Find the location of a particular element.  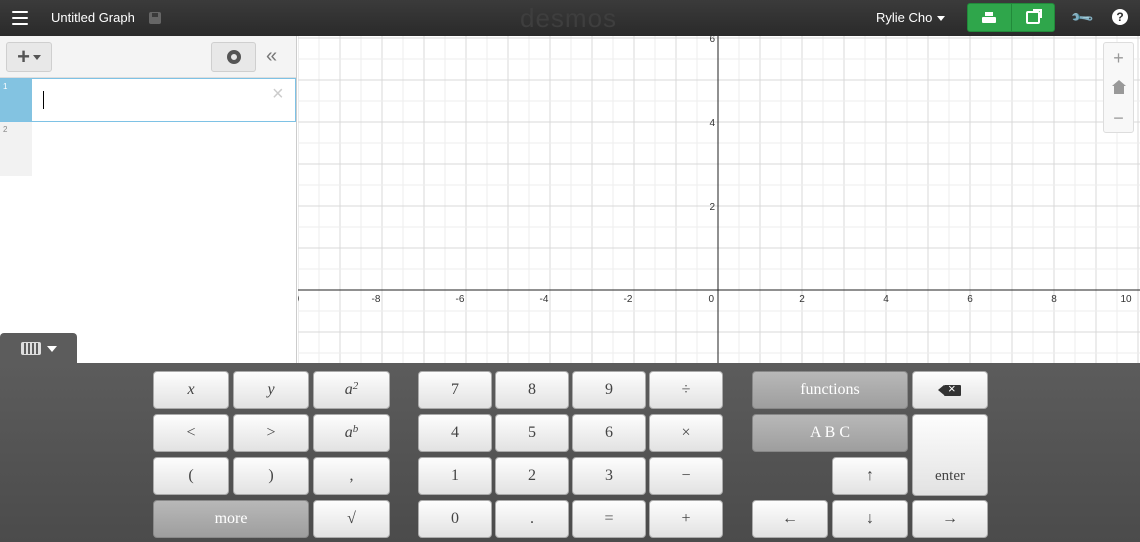

key-greater-than: > is located at coordinates (271, 433).